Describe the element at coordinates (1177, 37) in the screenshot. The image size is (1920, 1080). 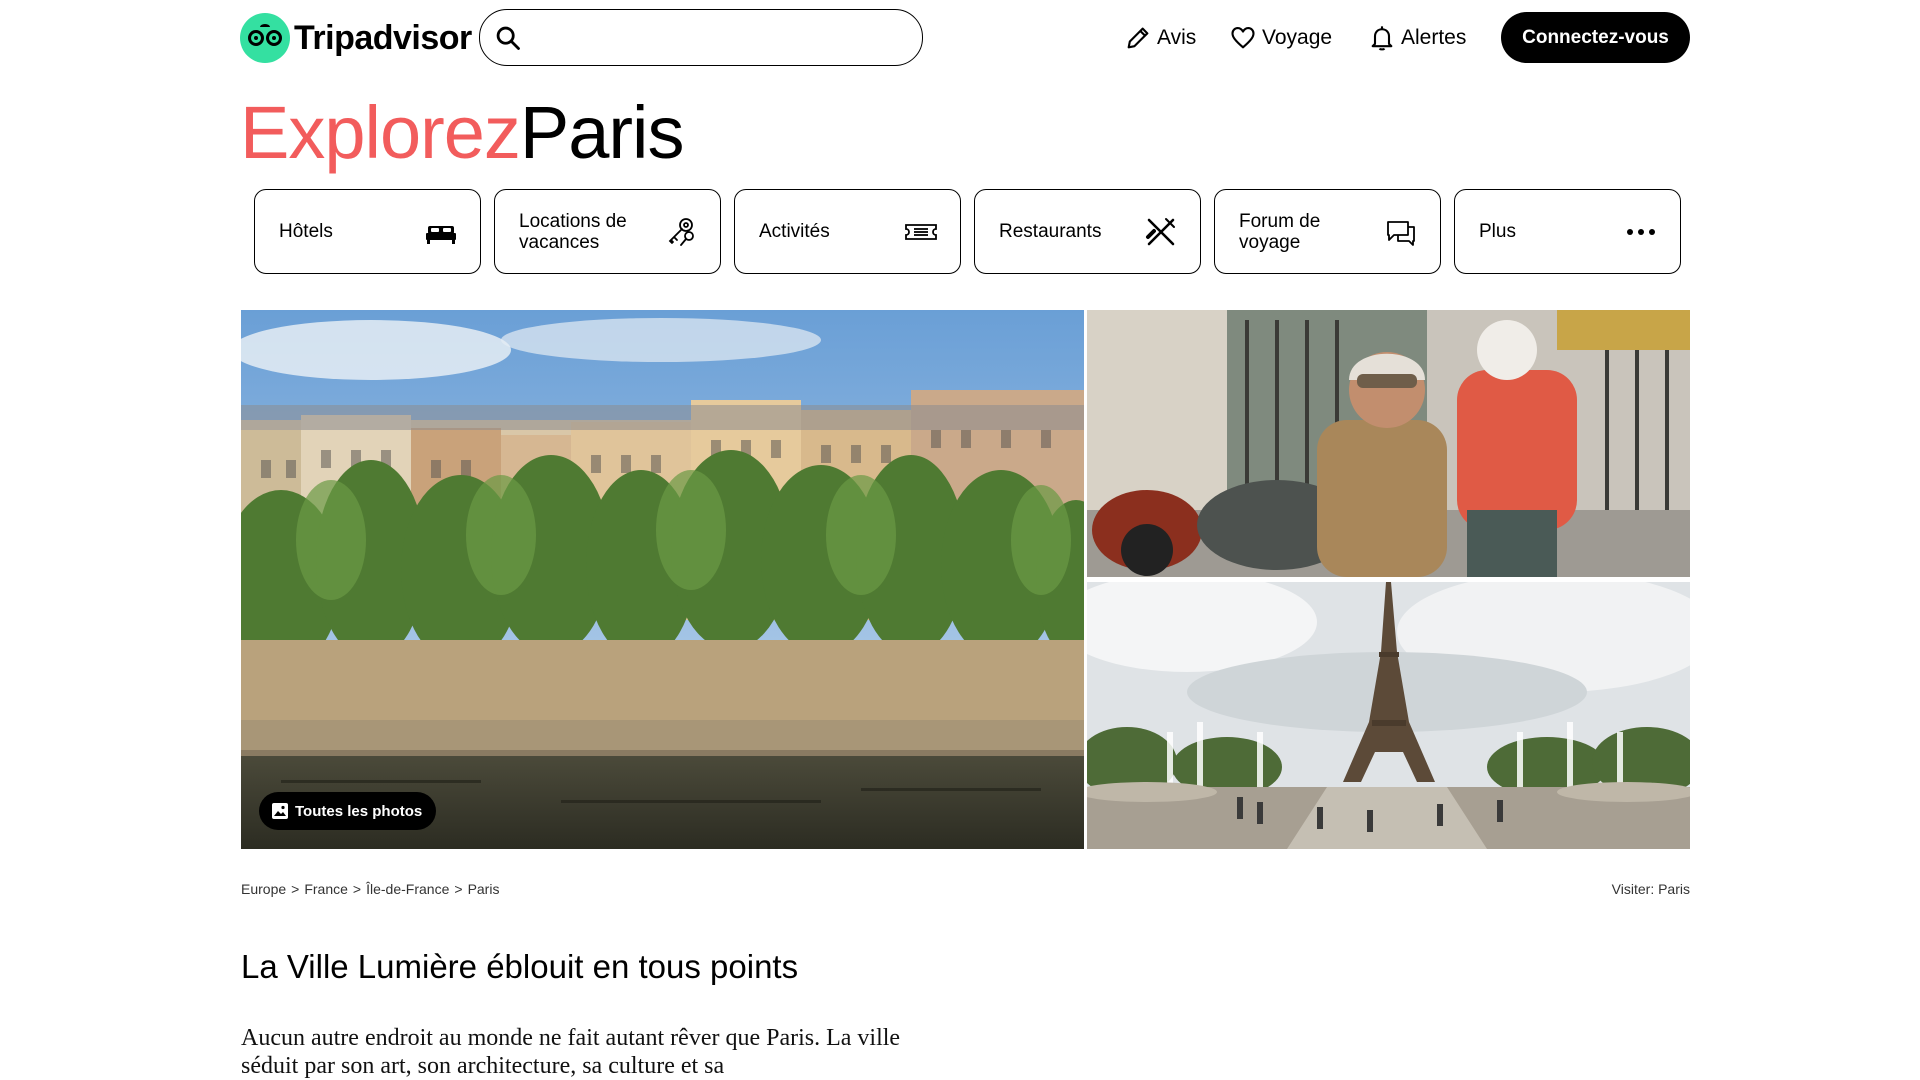
I see `nav-avis-label: Avis` at that location.